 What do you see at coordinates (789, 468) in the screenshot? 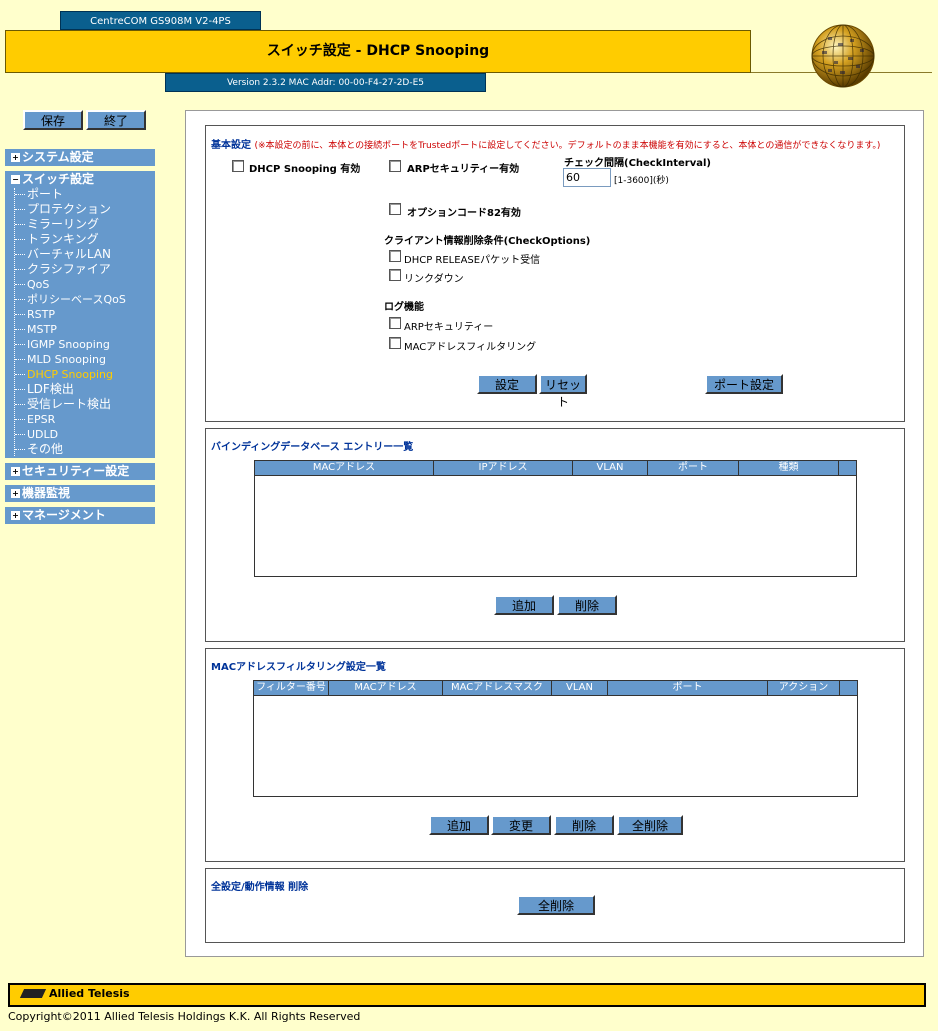
I see `col-type: 種類` at bounding box center [789, 468].